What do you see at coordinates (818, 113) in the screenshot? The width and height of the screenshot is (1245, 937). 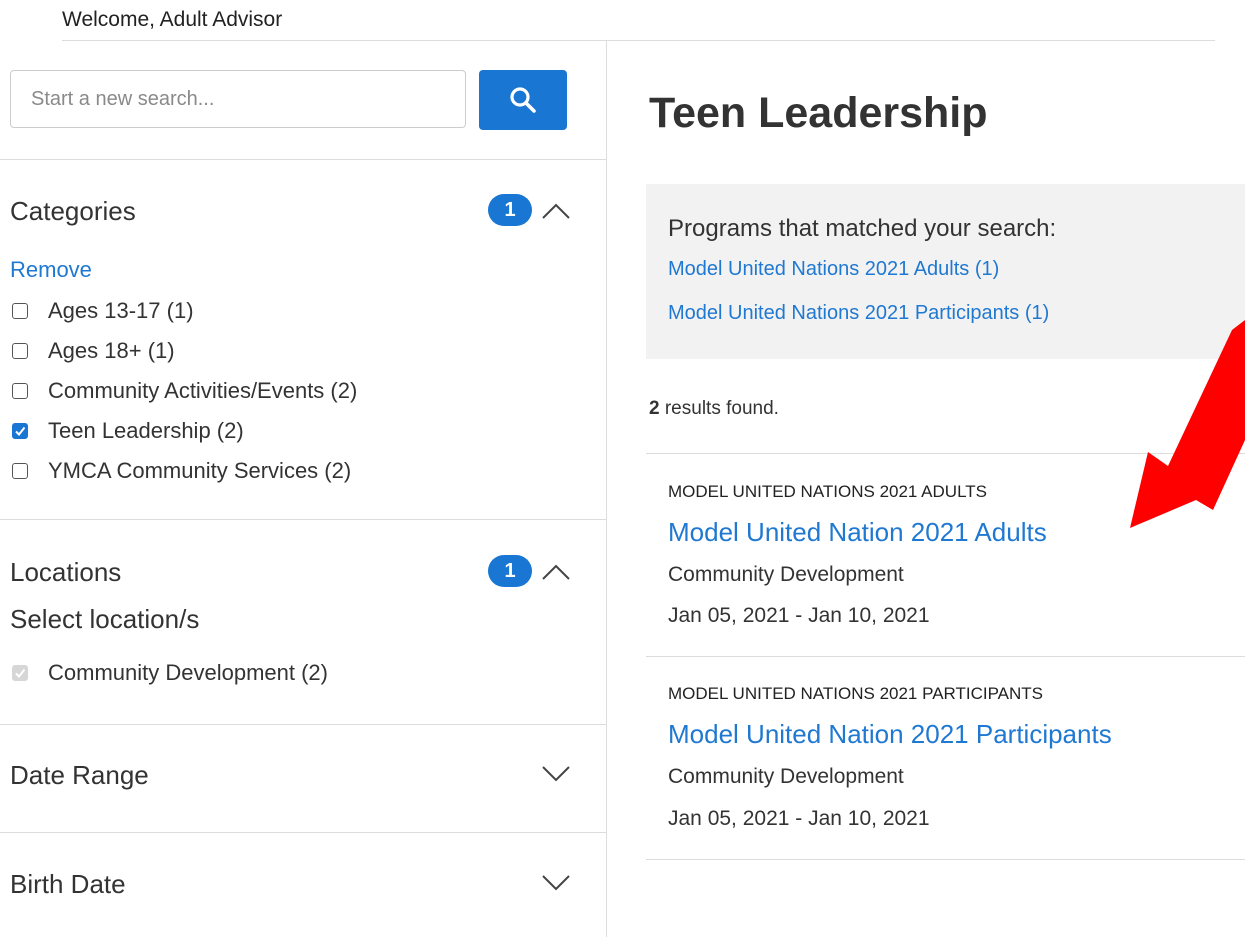 I see `page-title: Teen Leadership` at bounding box center [818, 113].